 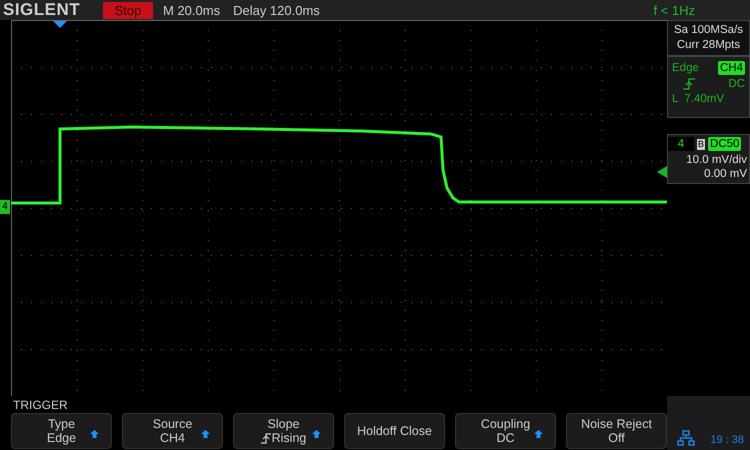 I want to click on softkey-button: Type Edge, so click(x=61, y=431).